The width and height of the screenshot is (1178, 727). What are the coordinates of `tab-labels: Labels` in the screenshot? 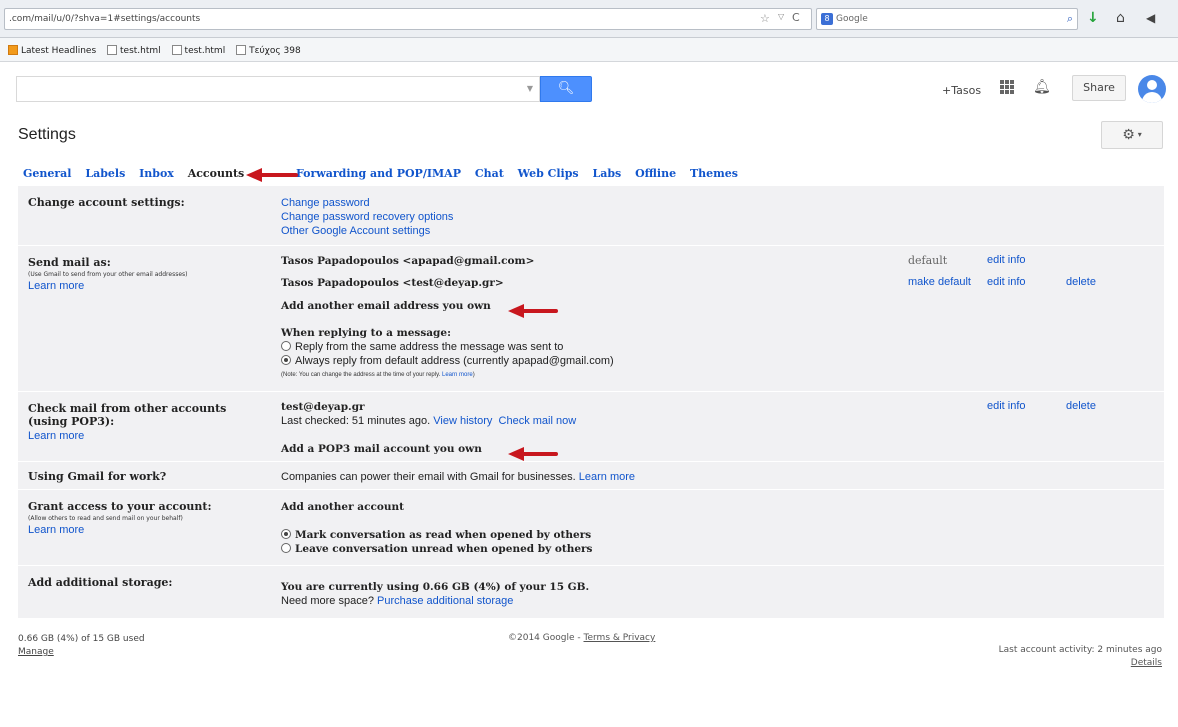 It's located at (105, 173).